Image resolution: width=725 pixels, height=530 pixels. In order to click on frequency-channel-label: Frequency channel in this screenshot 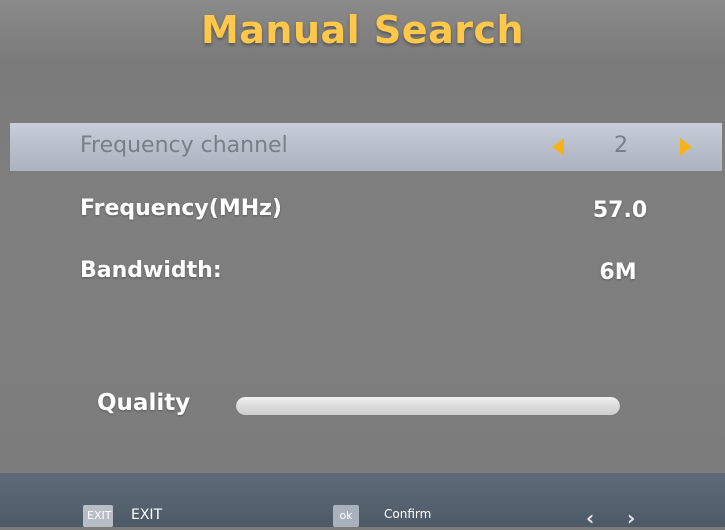, I will do `click(184, 145)`.